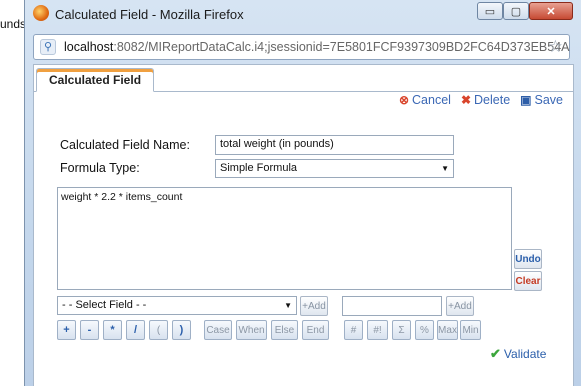 Image resolution: width=581 pixels, height=386 pixels. I want to click on save-label: Save, so click(549, 100).